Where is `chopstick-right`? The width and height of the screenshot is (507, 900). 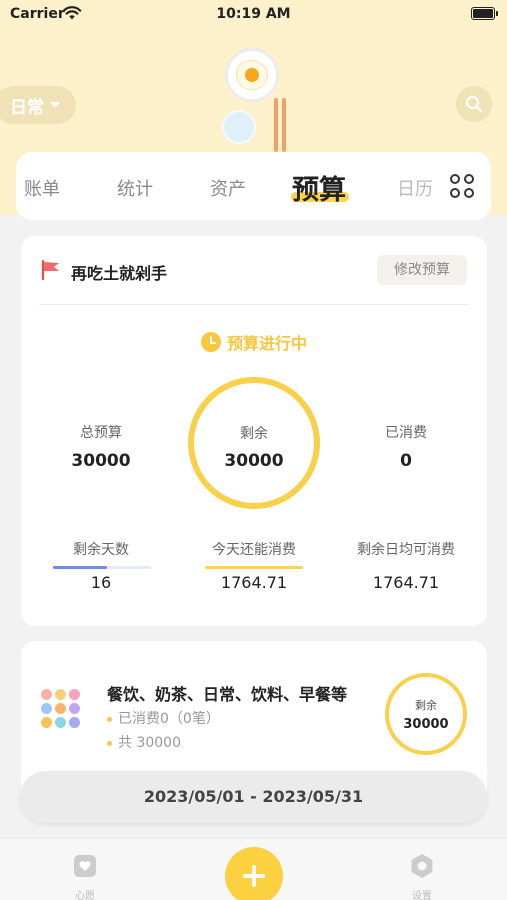 chopstick-right is located at coordinates (284, 125).